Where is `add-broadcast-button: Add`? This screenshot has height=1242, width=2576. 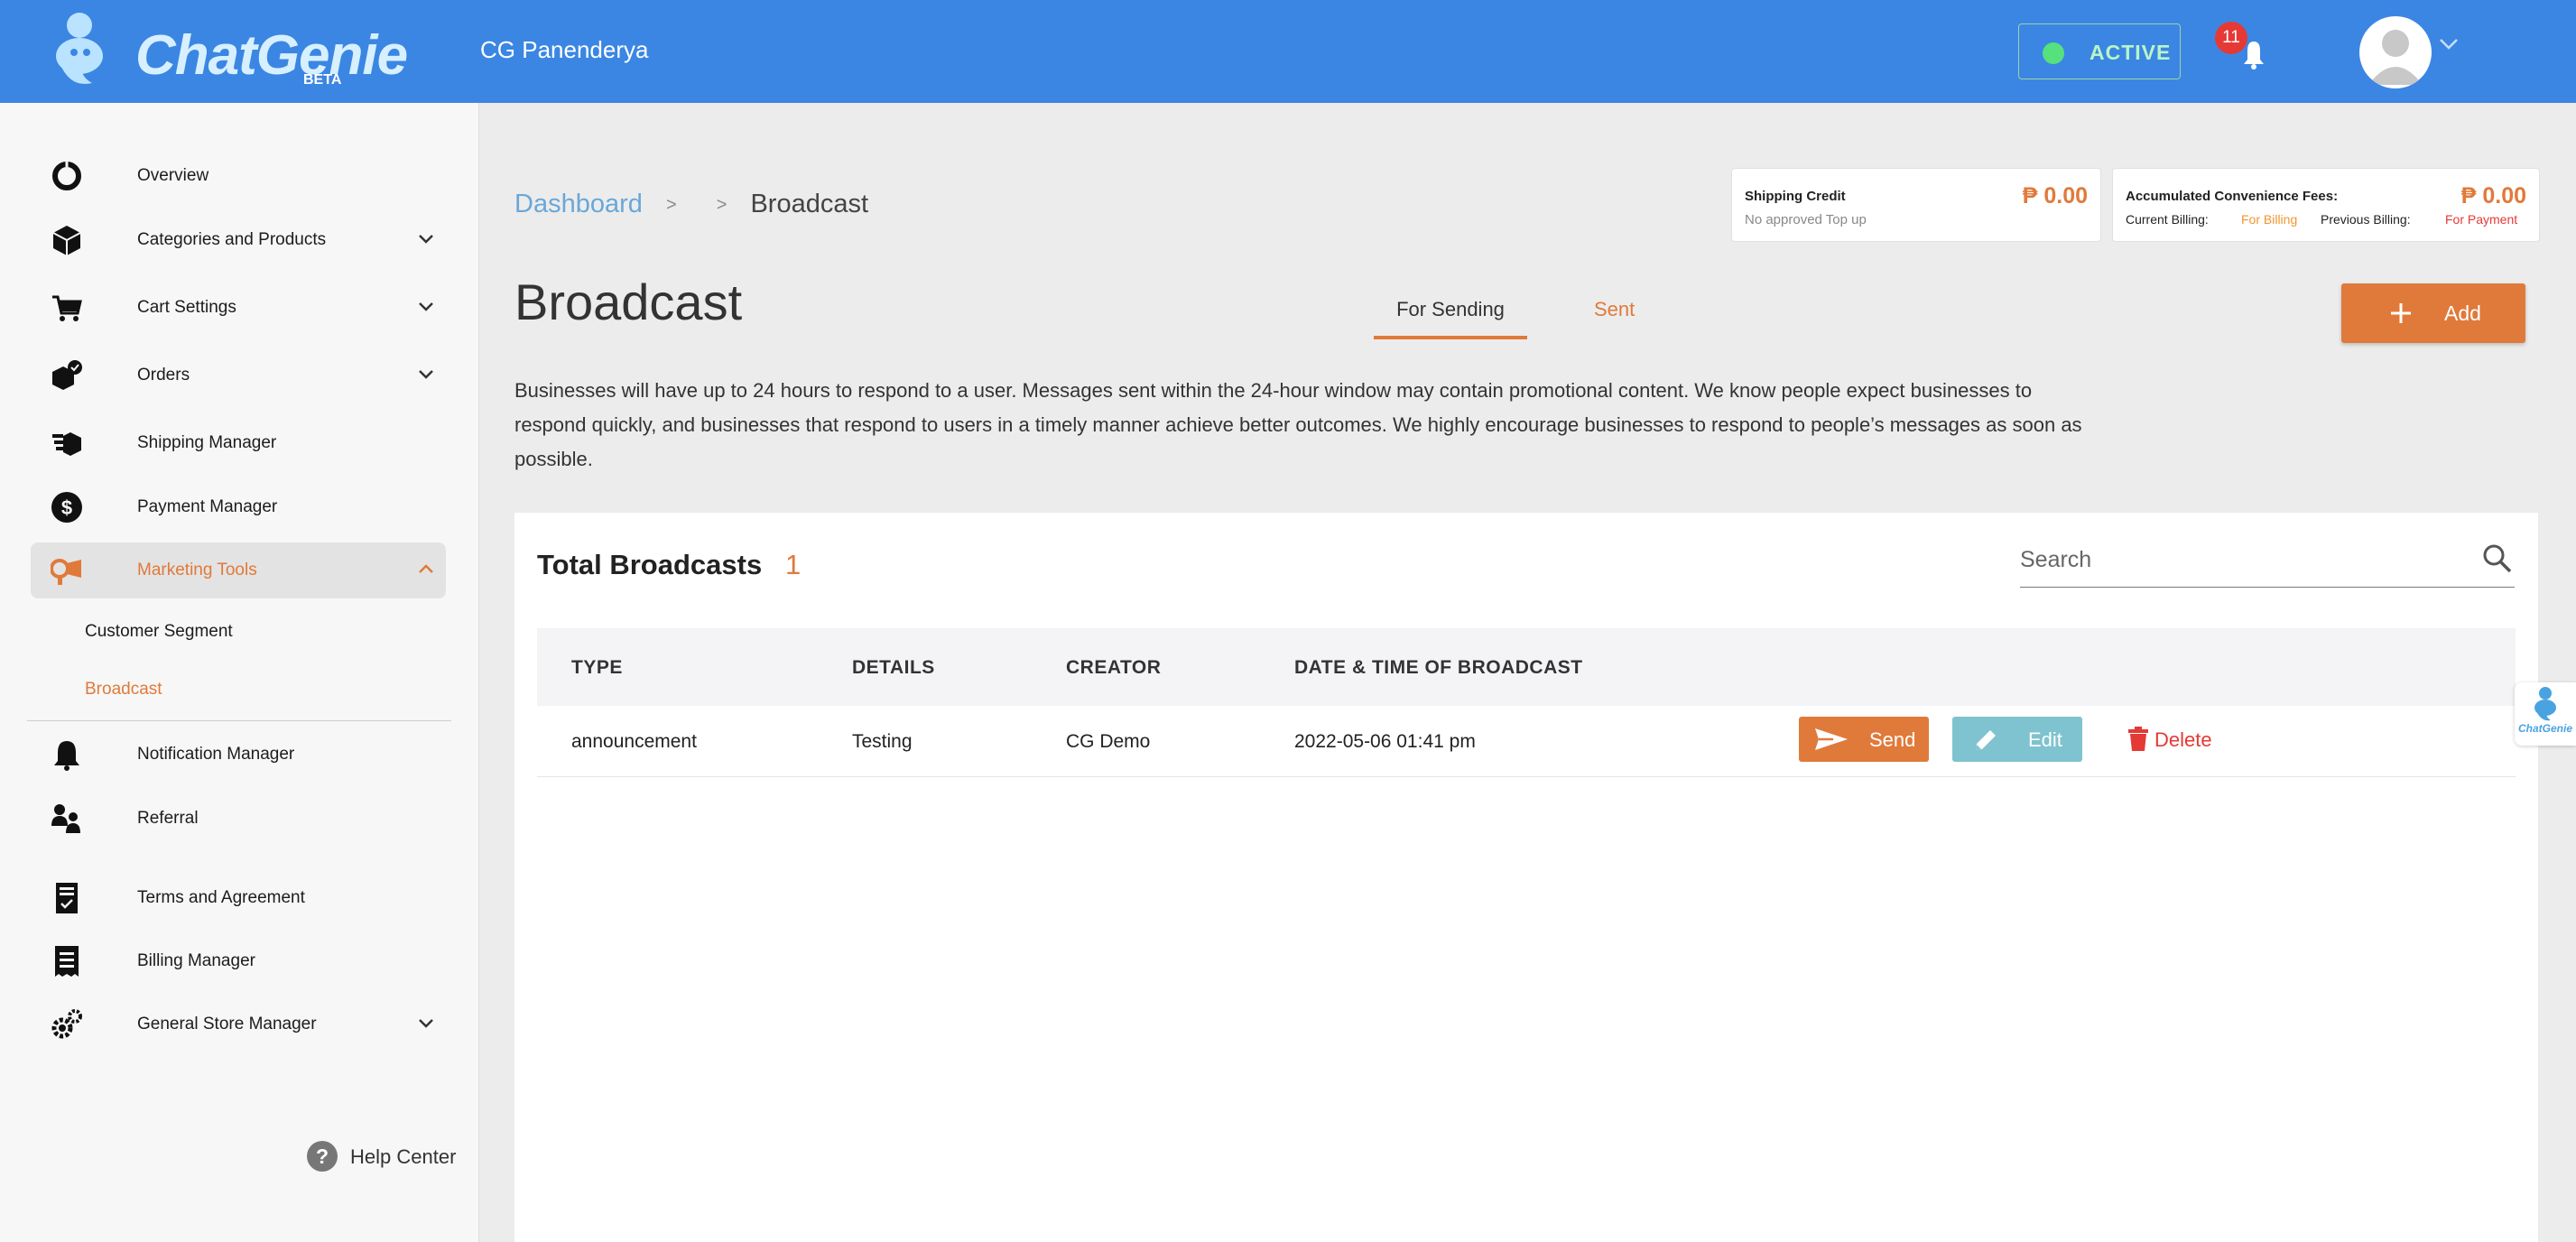 add-broadcast-button: Add is located at coordinates (2433, 313).